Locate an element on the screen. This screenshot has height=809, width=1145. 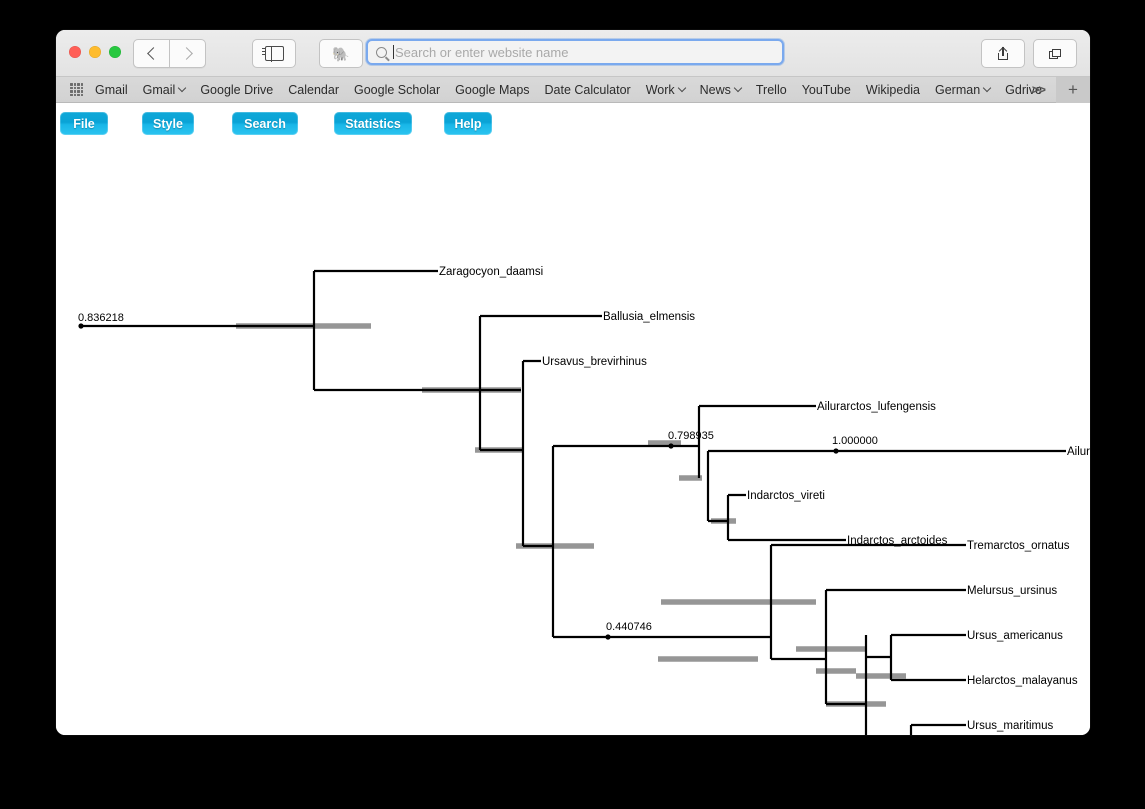
posterior-label: 0.836218 is located at coordinates (101, 318).